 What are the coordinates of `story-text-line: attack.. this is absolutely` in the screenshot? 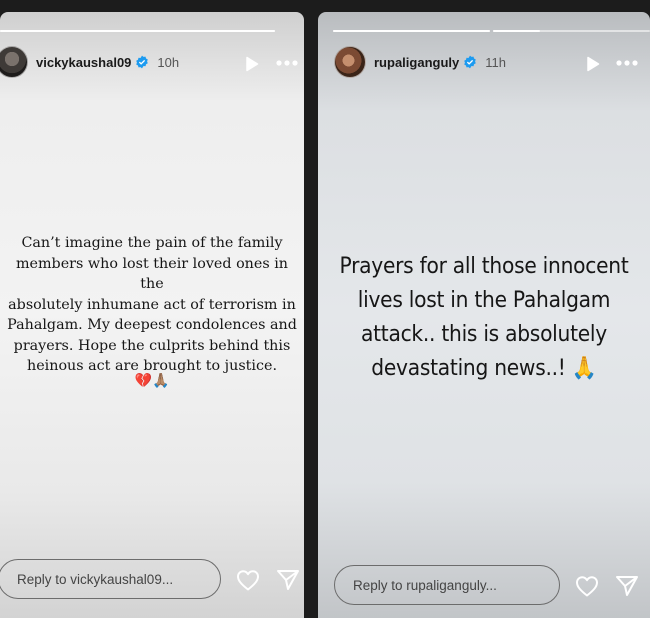 It's located at (484, 334).